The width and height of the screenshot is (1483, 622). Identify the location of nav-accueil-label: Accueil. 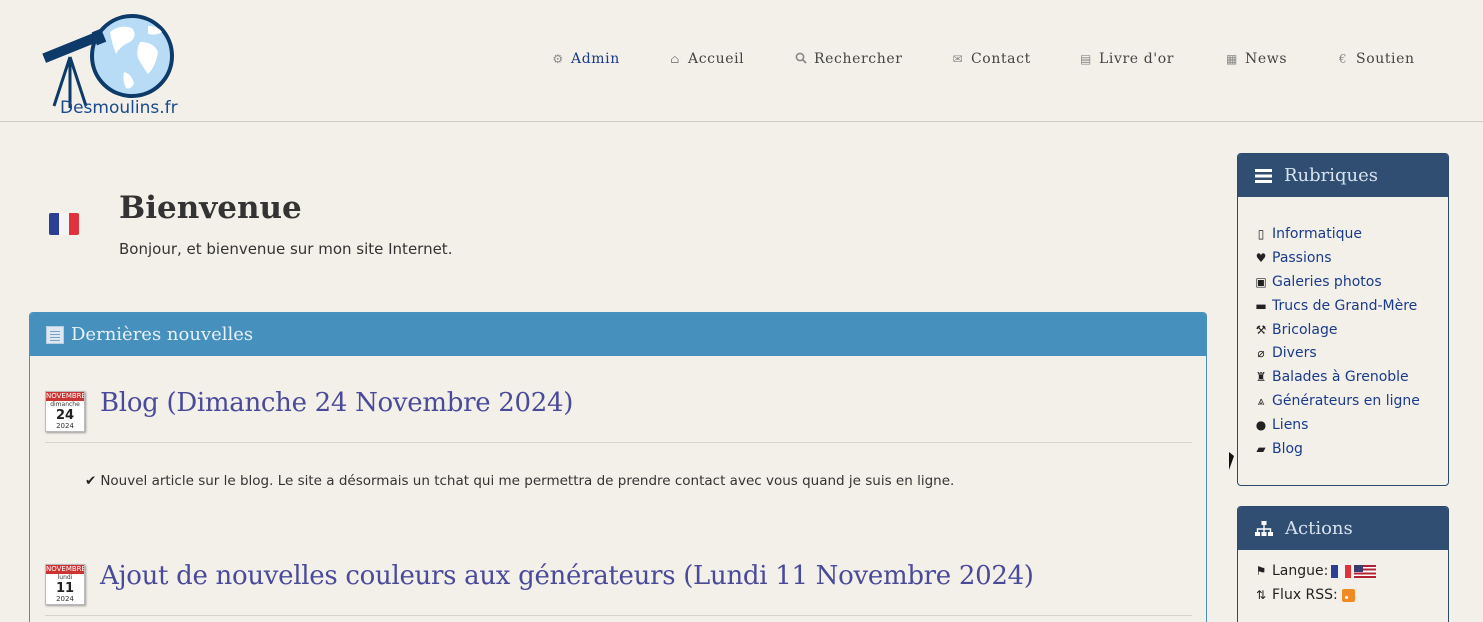
(716, 59).